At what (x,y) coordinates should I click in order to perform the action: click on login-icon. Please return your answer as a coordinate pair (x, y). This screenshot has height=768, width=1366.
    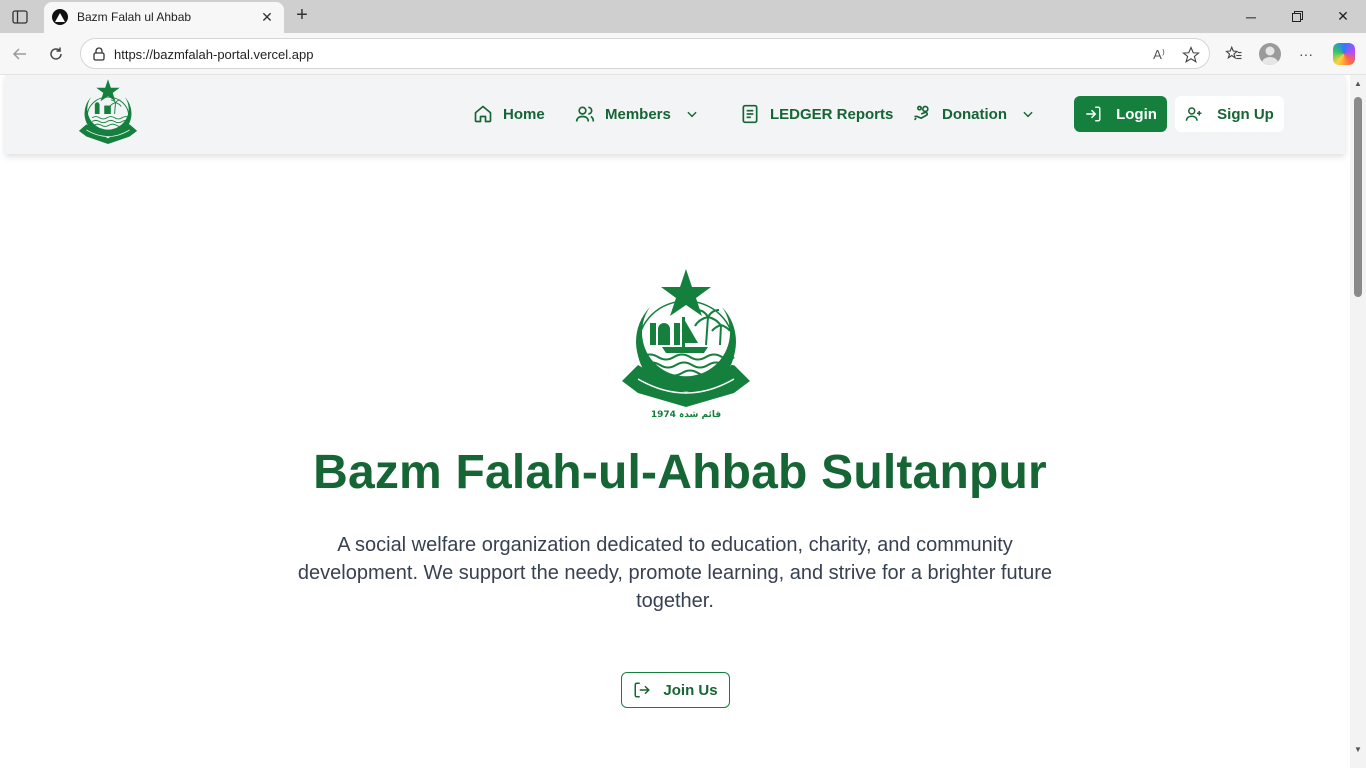
    Looking at the image, I should click on (1093, 114).